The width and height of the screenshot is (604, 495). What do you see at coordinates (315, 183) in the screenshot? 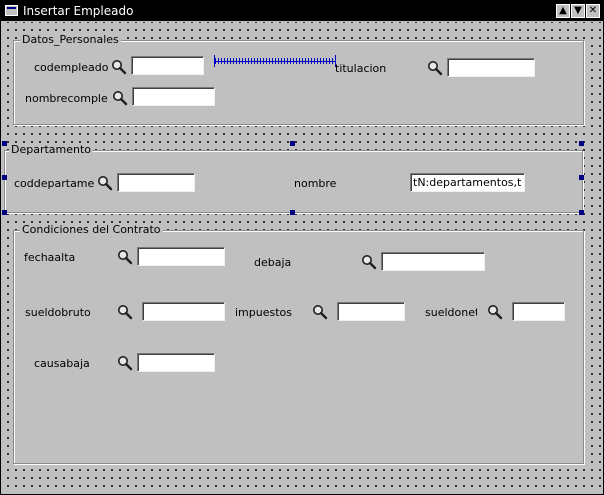
I see `label-nombre-departamento: nombre` at bounding box center [315, 183].